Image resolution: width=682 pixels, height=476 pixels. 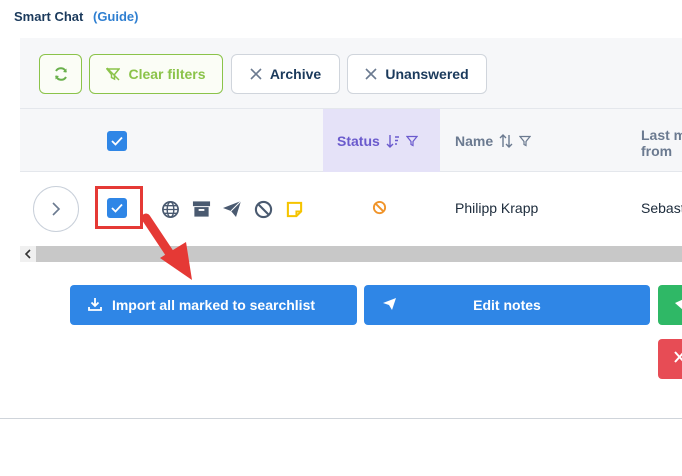 I want to click on sort-desc-icon, so click(x=393, y=141).